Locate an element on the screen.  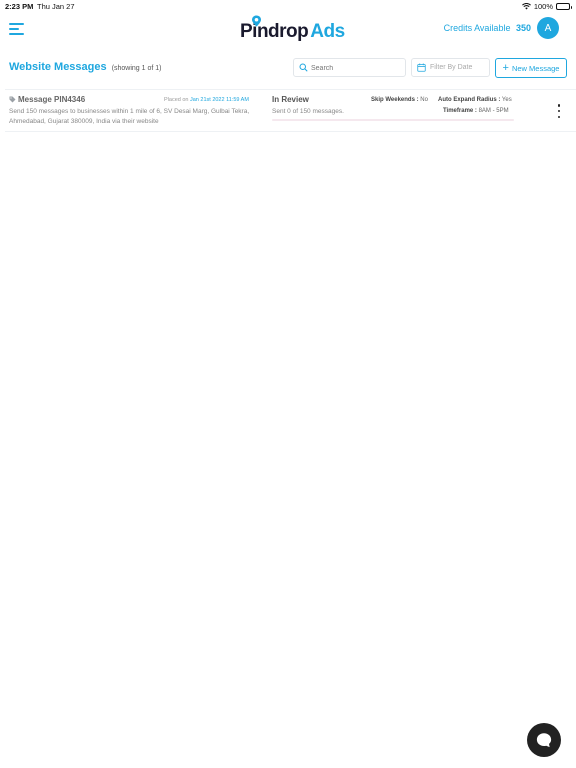
credits-label: Credits Available is located at coordinates (477, 28).